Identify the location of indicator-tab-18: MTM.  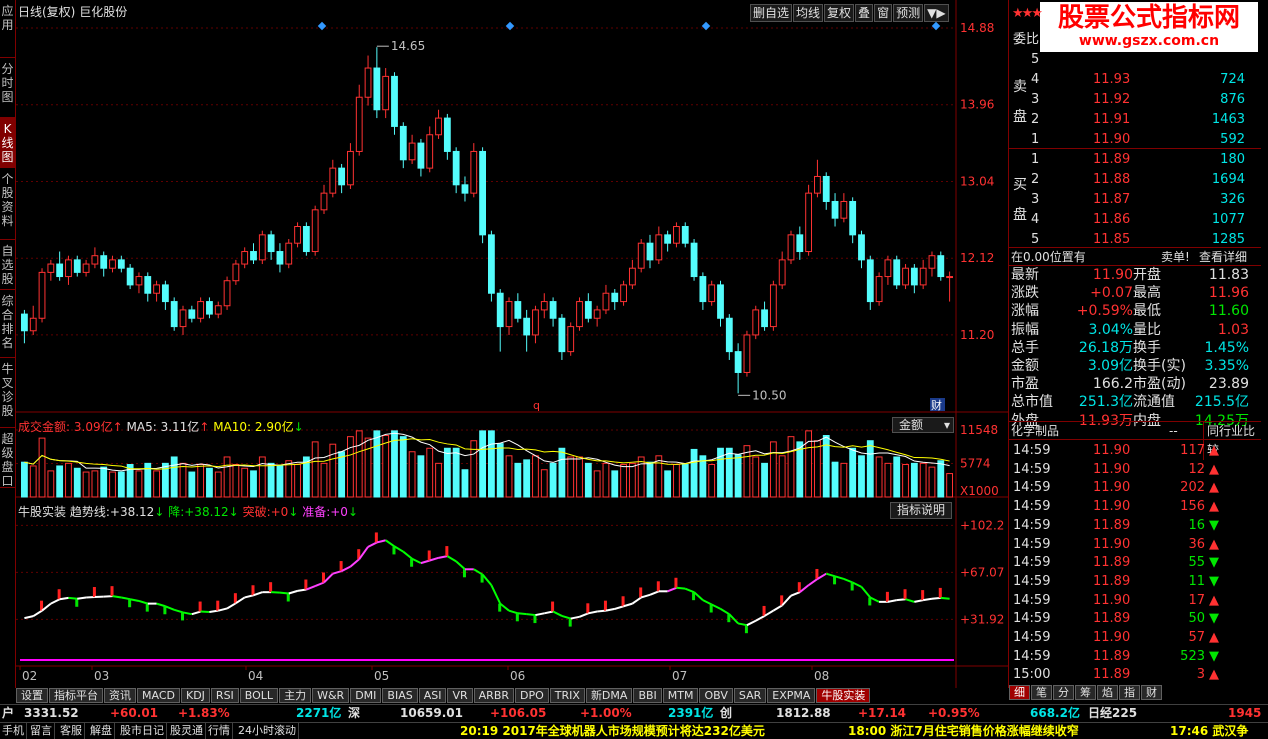
(680, 695).